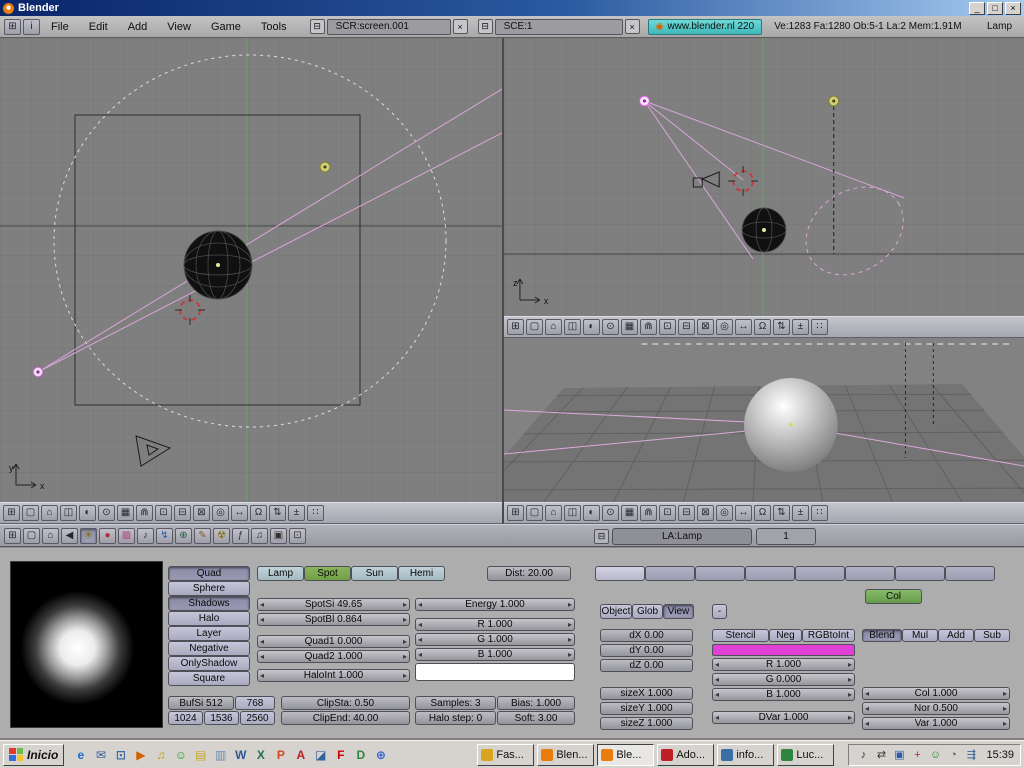 The image size is (1024, 768). I want to click on acrobat-icon: A, so click(300, 754).